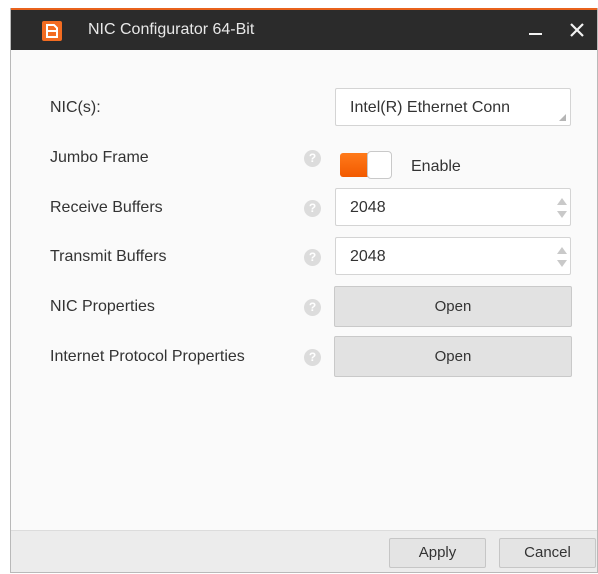 This screenshot has height=574, width=598. I want to click on transmit-buffers-label: Transmit Buffers, so click(108, 256).